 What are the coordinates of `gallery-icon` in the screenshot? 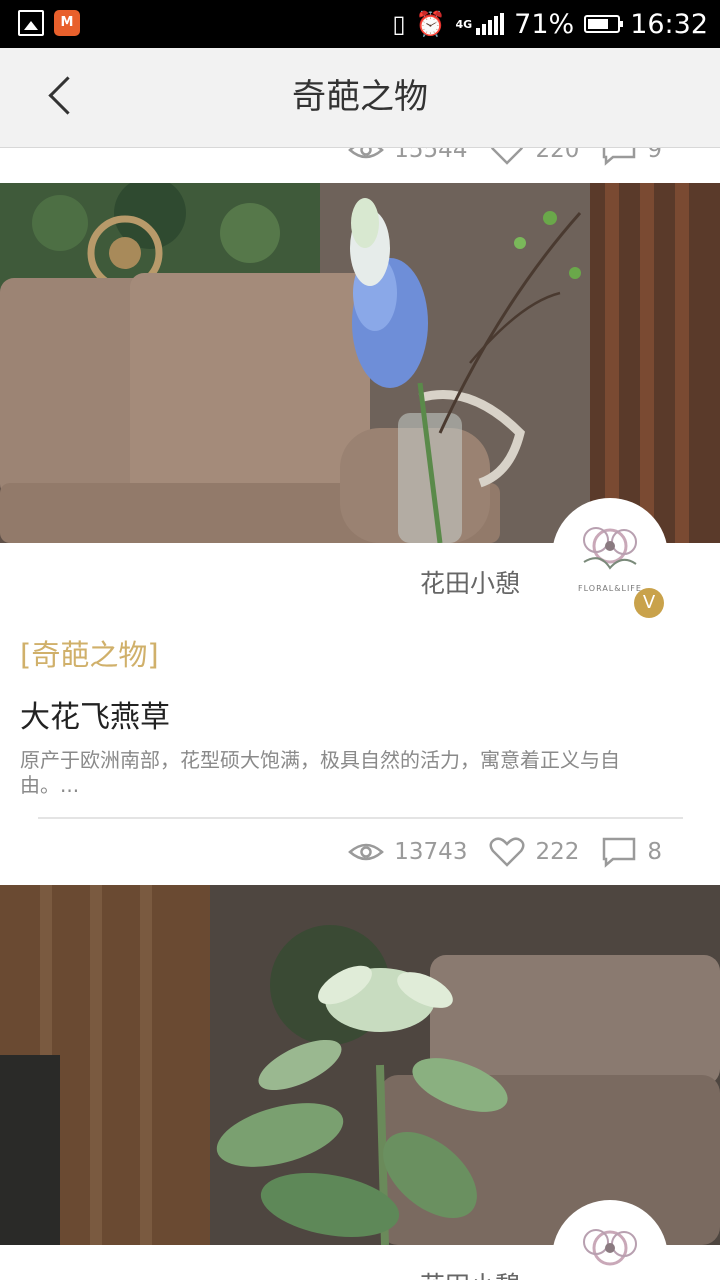 It's located at (31, 23).